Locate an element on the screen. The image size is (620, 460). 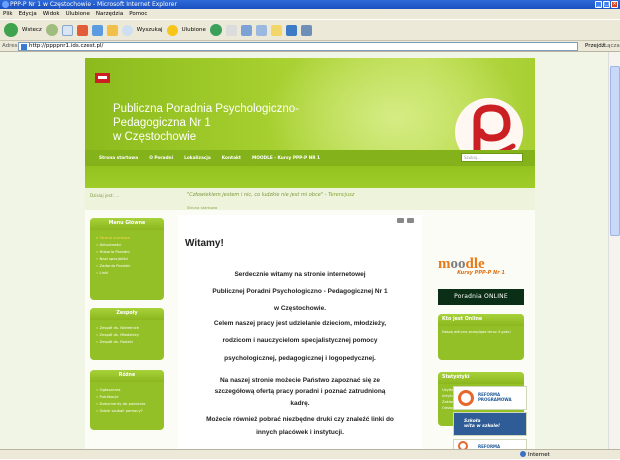
small-logo-icon is located at coordinates (102, 78).